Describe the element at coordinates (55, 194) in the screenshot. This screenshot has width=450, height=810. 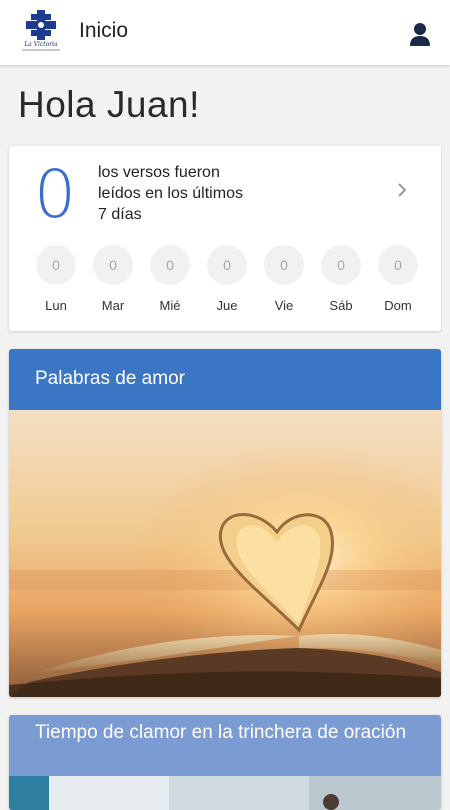
I see `verses-read-count: 0` at that location.